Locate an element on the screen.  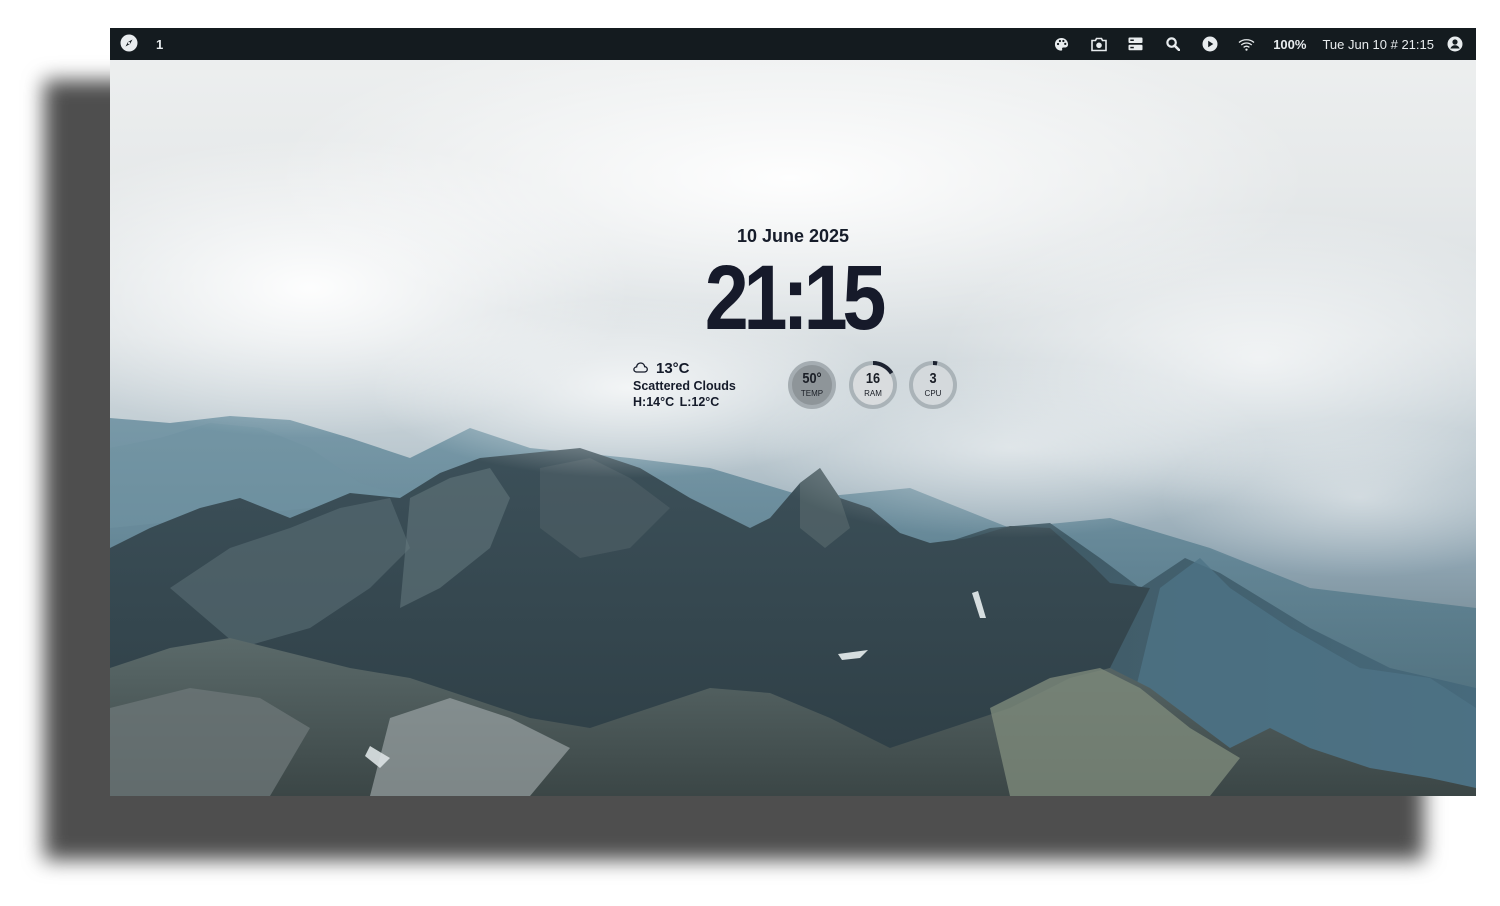
datetime-label: Tue Jun 10 # 21:15 is located at coordinates (1378, 44).